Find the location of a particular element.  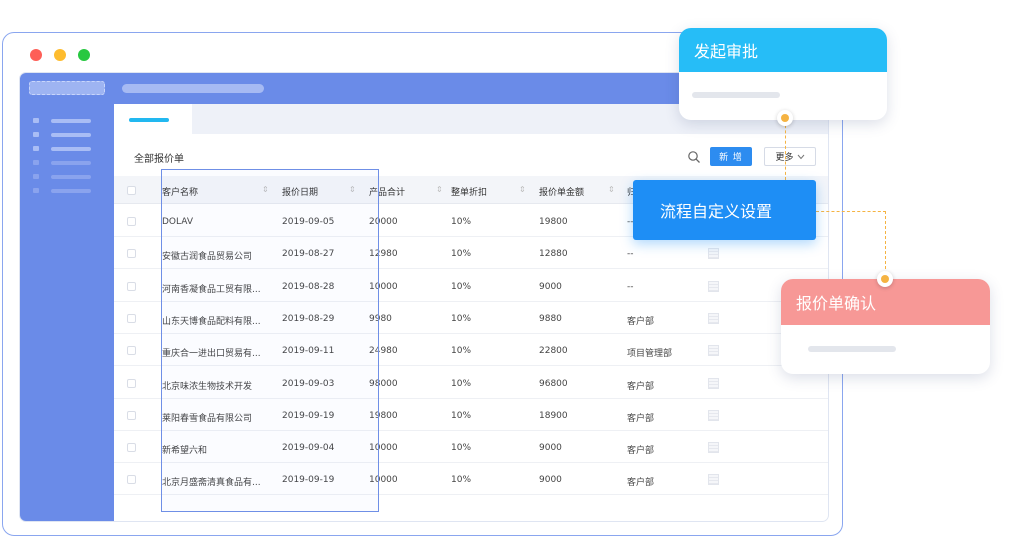

logo-placeholder is located at coordinates (67, 88).